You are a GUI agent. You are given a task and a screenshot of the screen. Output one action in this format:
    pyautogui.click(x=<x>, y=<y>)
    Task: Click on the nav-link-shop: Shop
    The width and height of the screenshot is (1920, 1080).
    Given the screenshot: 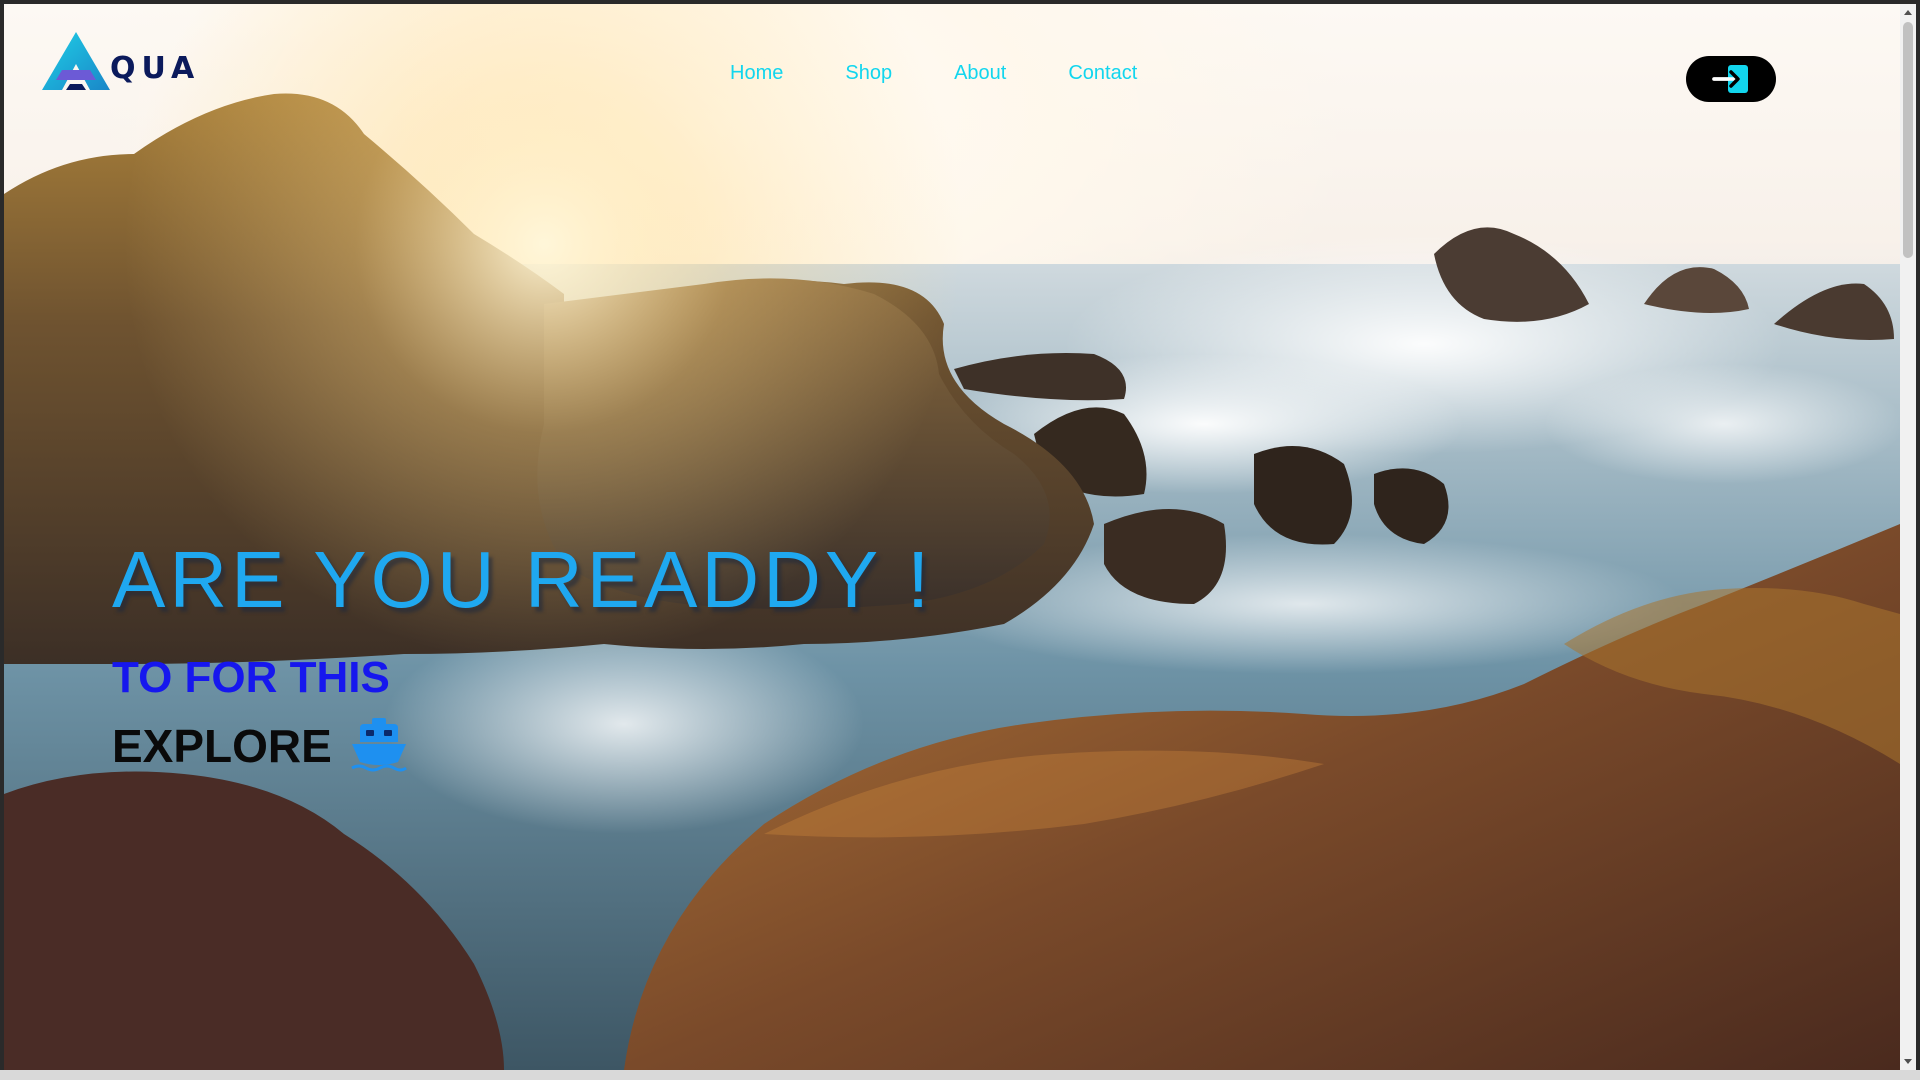 What is the action you would take?
    pyautogui.click(x=868, y=73)
    